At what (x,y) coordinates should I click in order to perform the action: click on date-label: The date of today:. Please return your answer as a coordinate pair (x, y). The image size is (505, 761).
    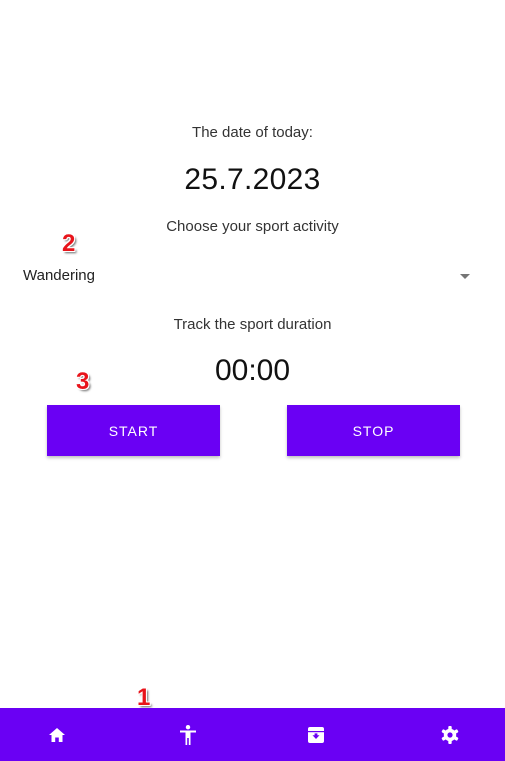
    Looking at the image, I should click on (252, 132).